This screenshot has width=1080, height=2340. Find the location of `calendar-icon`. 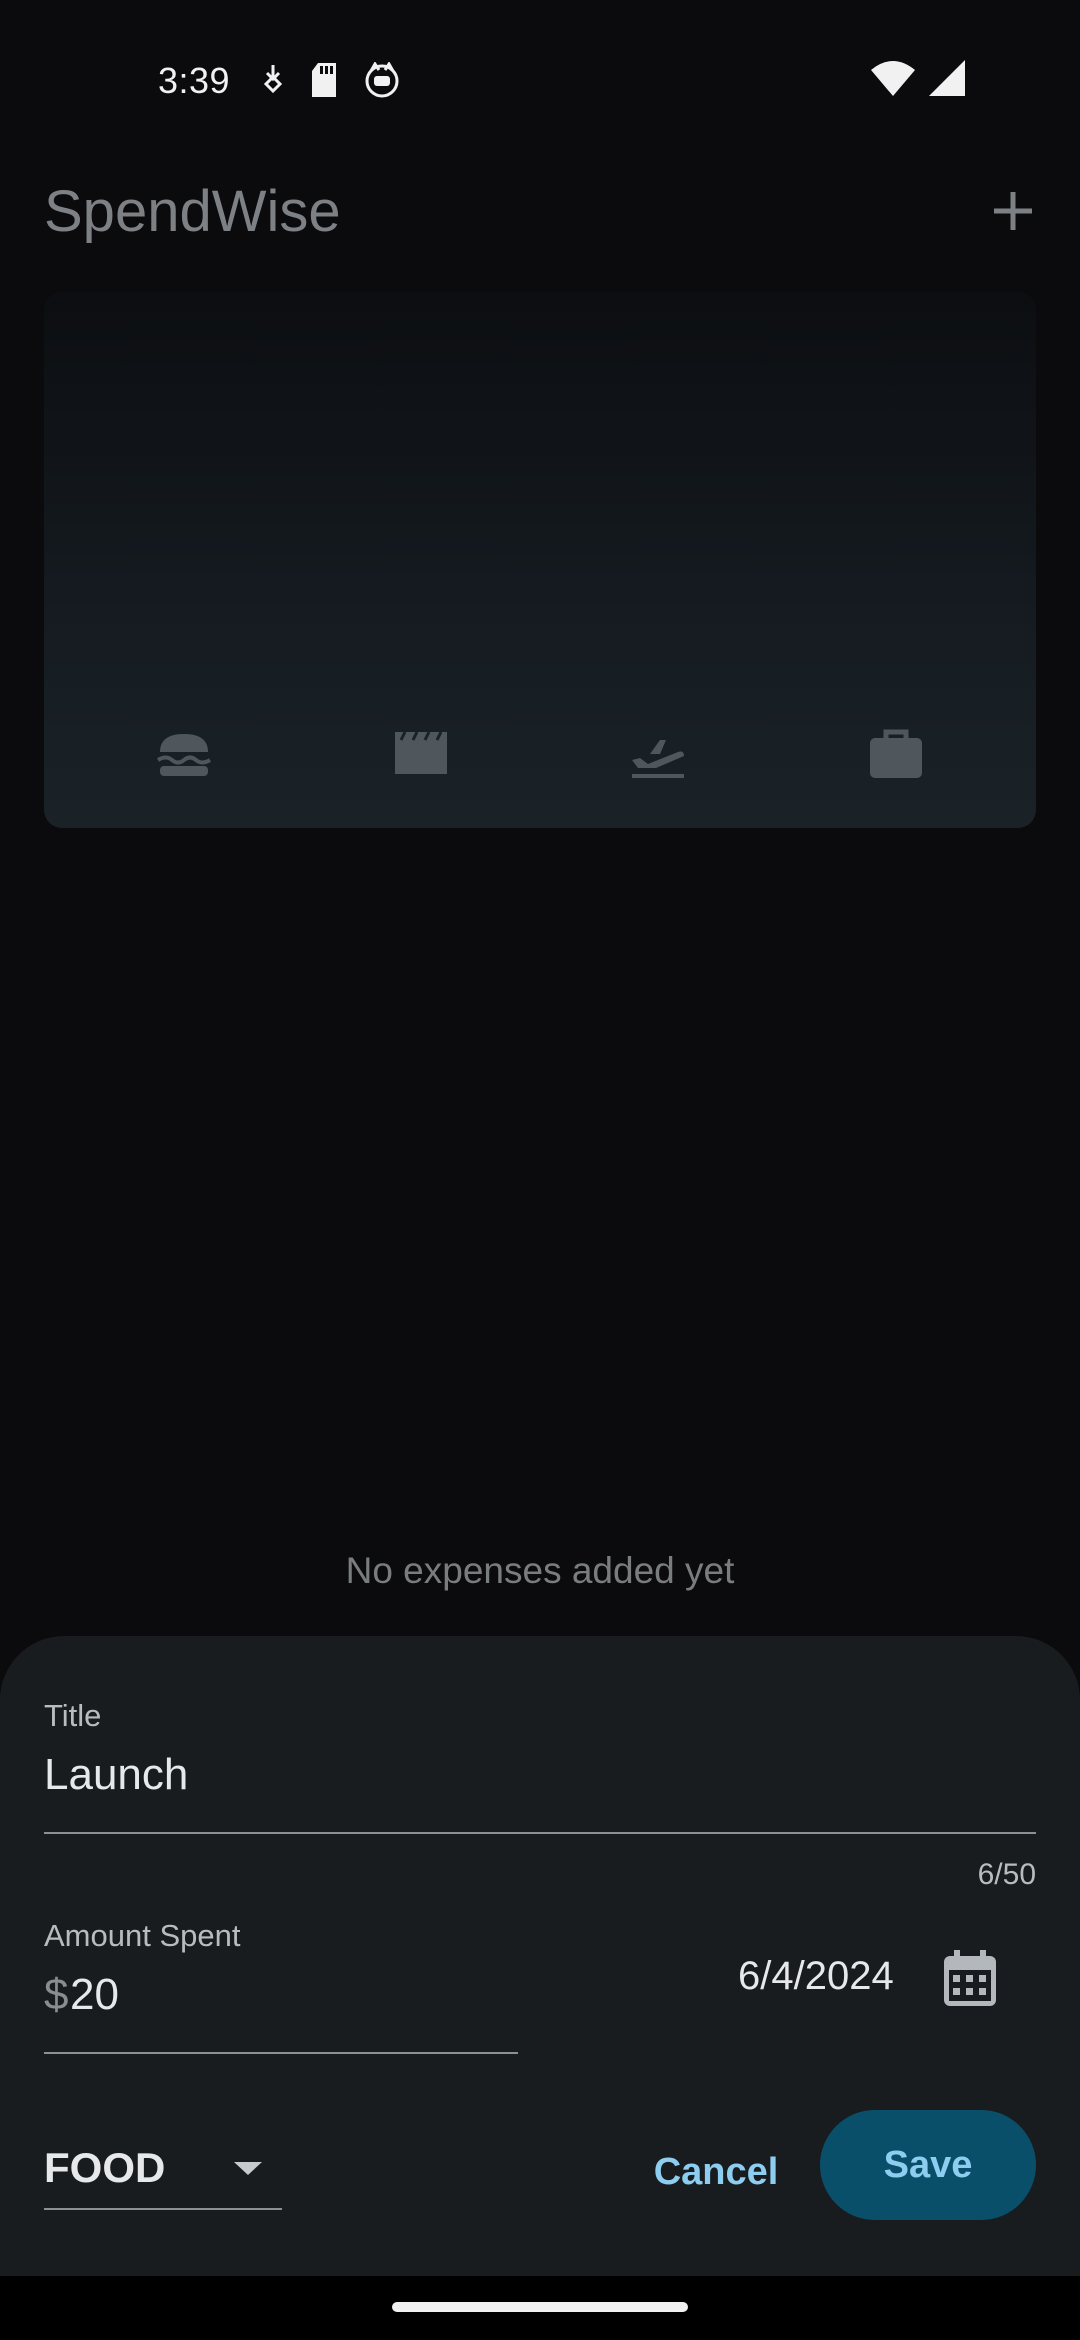

calendar-icon is located at coordinates (970, 1978).